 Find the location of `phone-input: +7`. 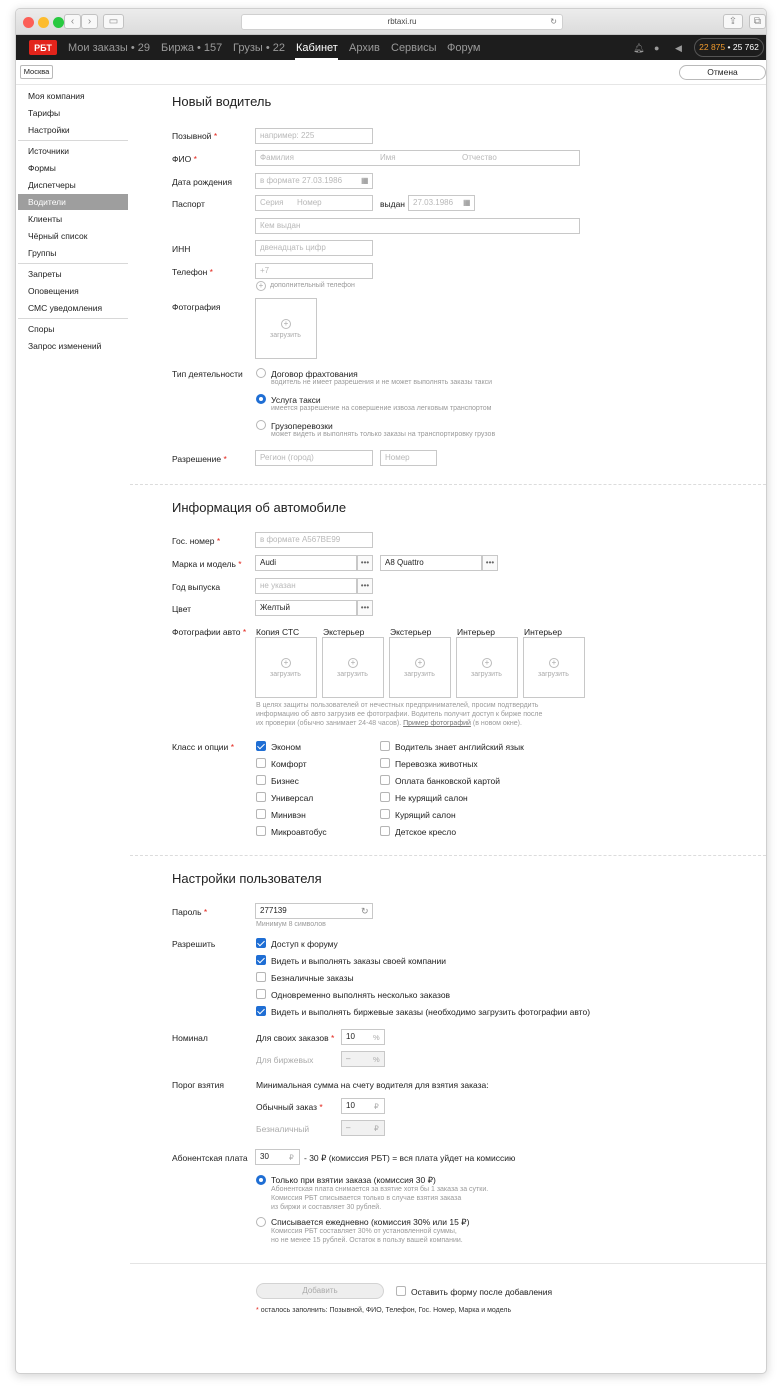

phone-input: +7 is located at coordinates (314, 271).